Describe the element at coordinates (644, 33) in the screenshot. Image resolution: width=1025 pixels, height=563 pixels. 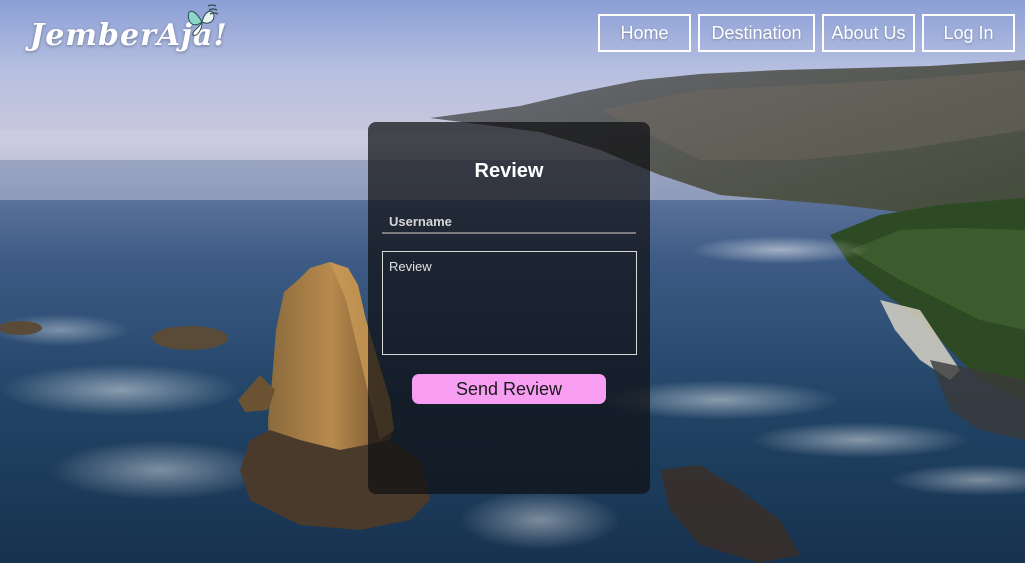
I see `nav-home-button: Home` at that location.